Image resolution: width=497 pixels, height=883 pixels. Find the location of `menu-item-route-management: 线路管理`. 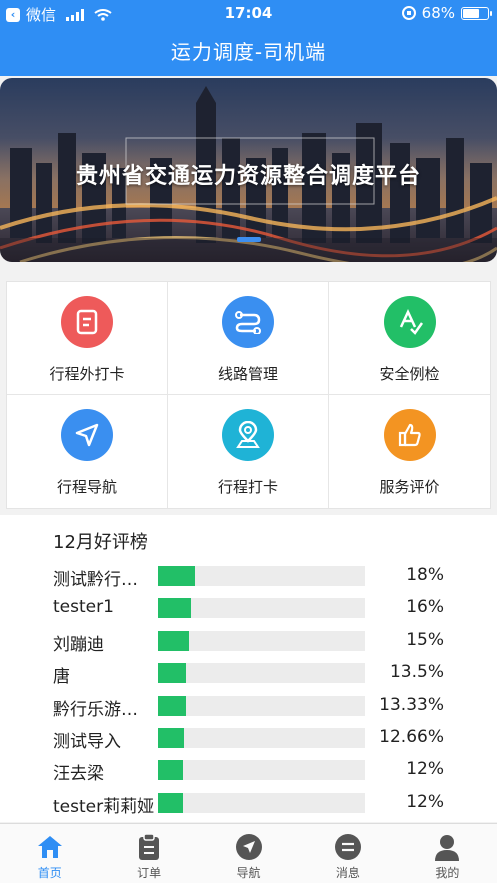

menu-item-route-management: 线路管理 is located at coordinates (248, 338).